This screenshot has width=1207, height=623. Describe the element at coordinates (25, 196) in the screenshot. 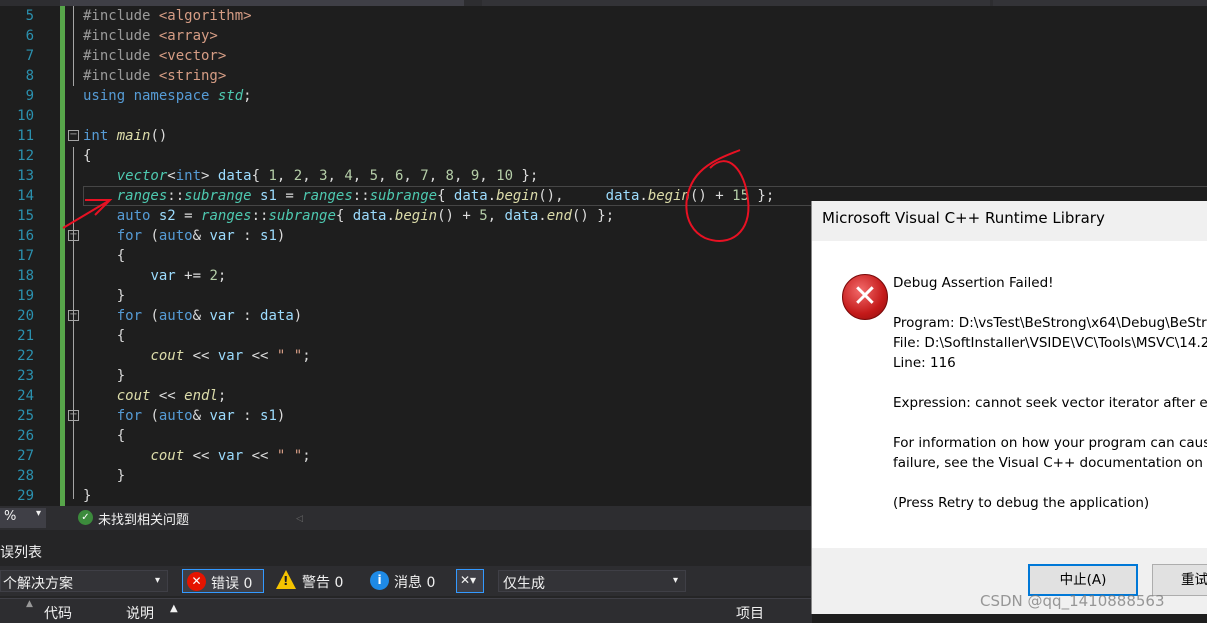

I see `line-number: 14` at that location.